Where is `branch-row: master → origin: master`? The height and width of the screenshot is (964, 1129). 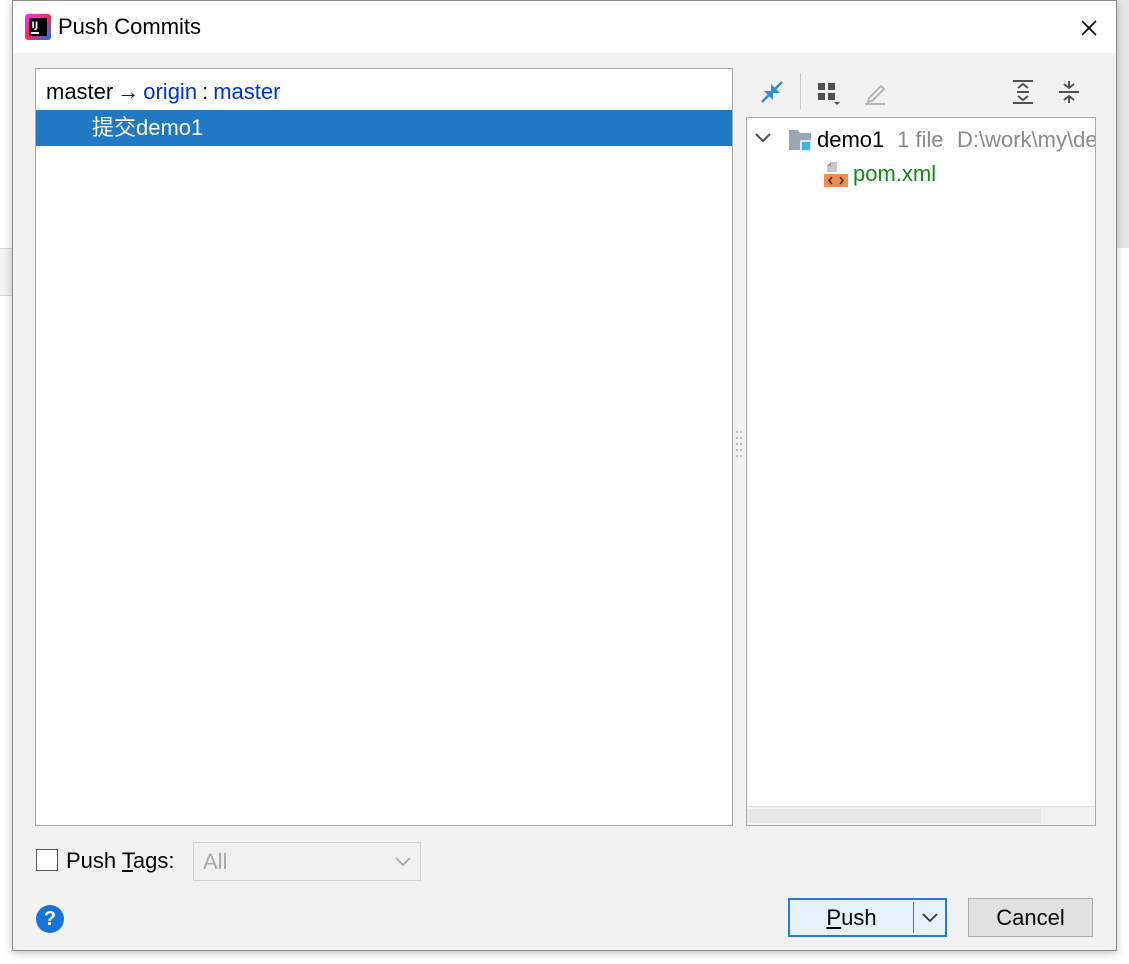 branch-row: master → origin: master is located at coordinates (163, 92).